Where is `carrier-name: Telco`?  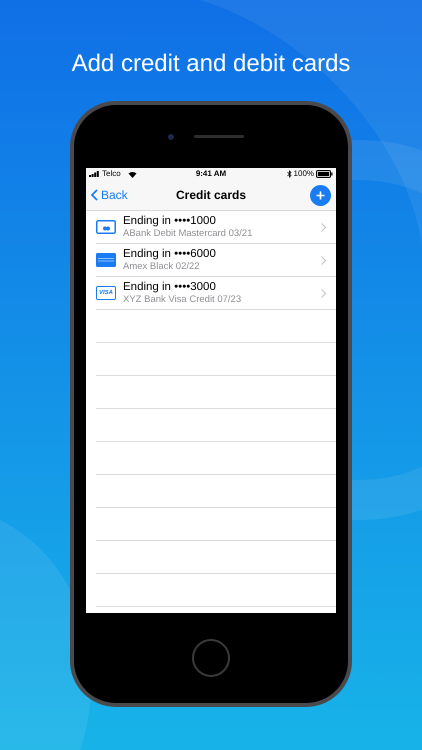
carrier-name: Telco is located at coordinates (111, 174).